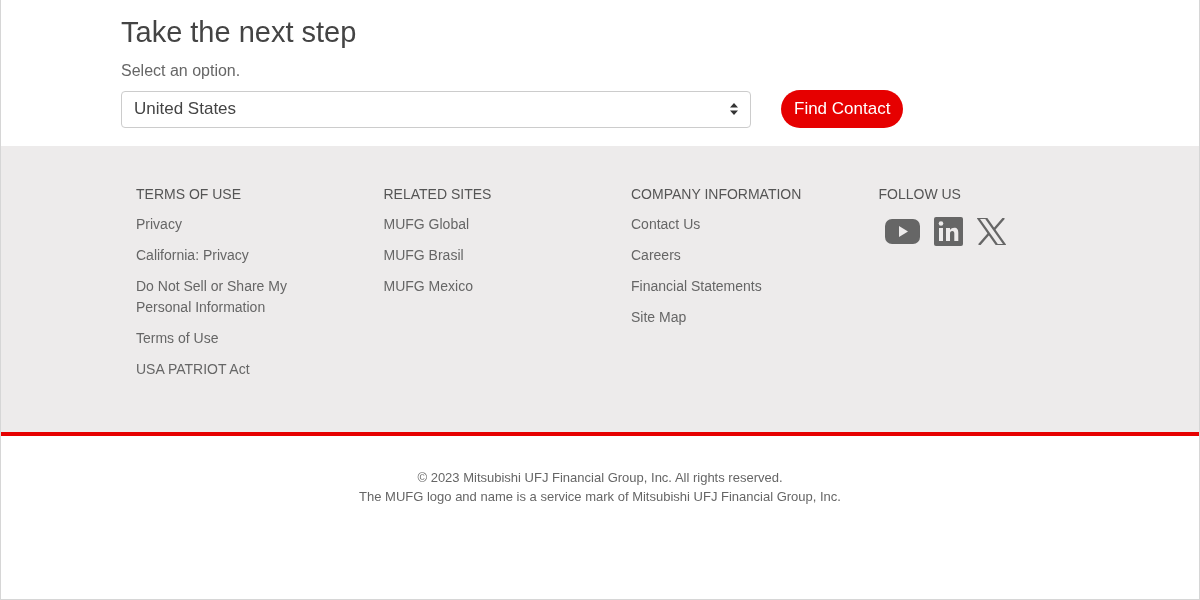 This screenshot has height=600, width=1200. What do you see at coordinates (716, 286) in the screenshot?
I see `footer-link: Financial Statements` at bounding box center [716, 286].